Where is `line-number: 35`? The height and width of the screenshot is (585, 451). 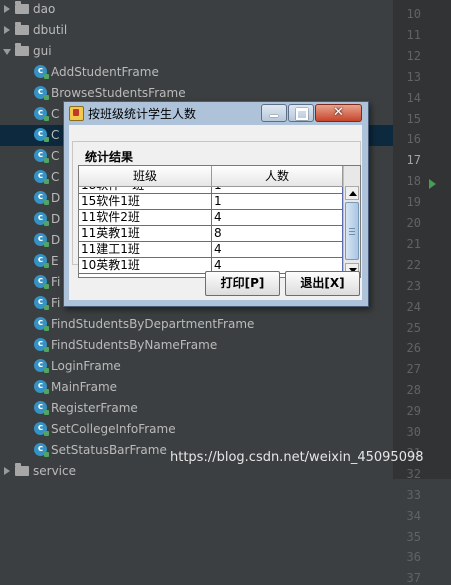 line-number: 35 is located at coordinates (413, 536).